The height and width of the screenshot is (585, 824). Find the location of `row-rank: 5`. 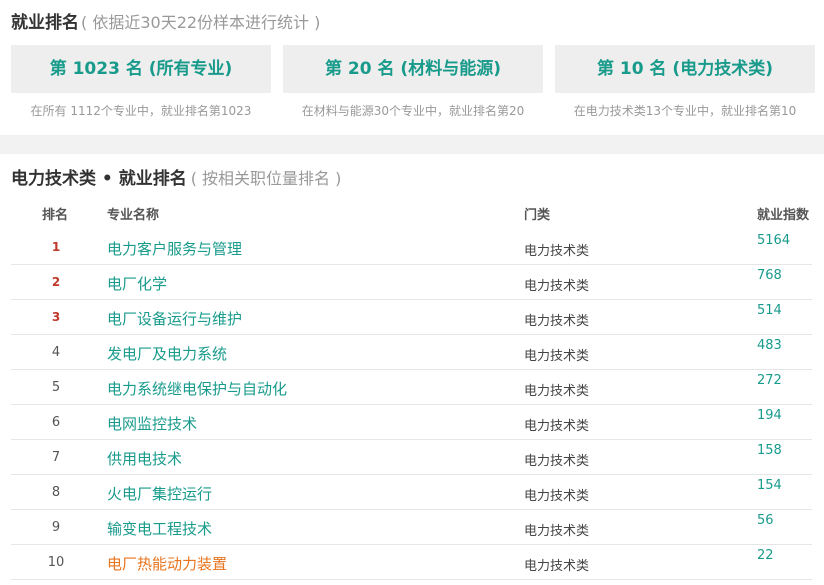

row-rank: 5 is located at coordinates (56, 387).